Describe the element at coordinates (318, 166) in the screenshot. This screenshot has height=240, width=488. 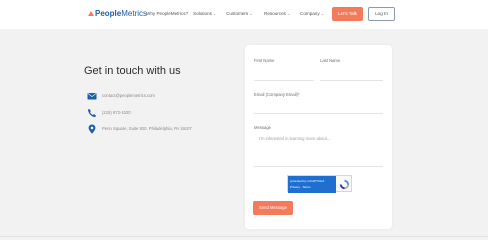
I see `message-field` at that location.